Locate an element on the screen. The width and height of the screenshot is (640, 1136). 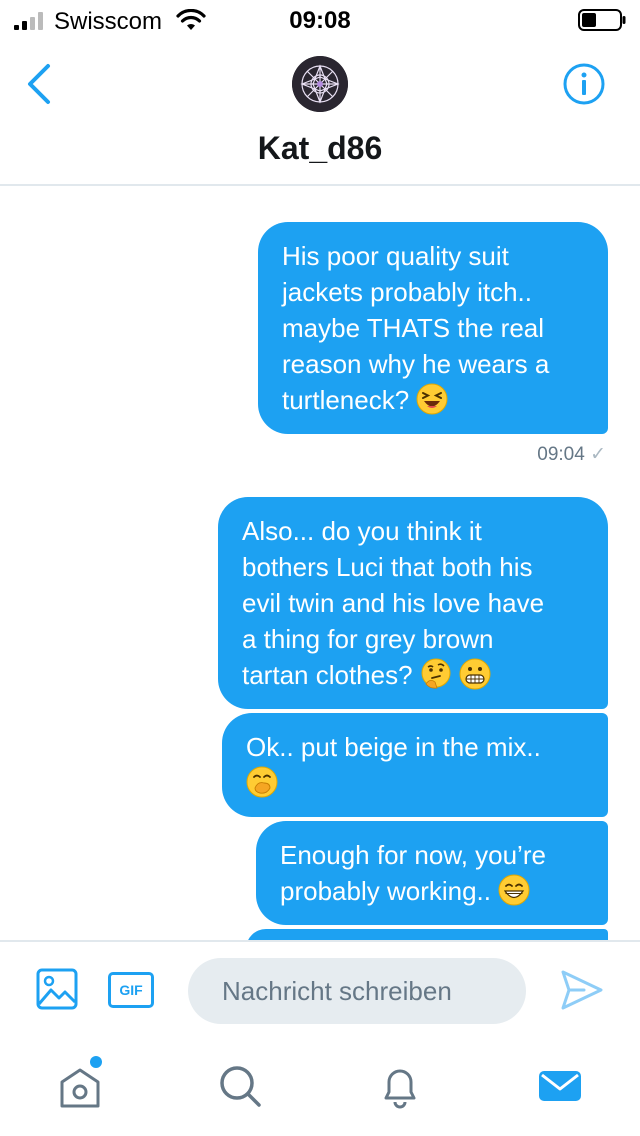
conversation-header: Kat_d86 is located at coordinates (320, 113).